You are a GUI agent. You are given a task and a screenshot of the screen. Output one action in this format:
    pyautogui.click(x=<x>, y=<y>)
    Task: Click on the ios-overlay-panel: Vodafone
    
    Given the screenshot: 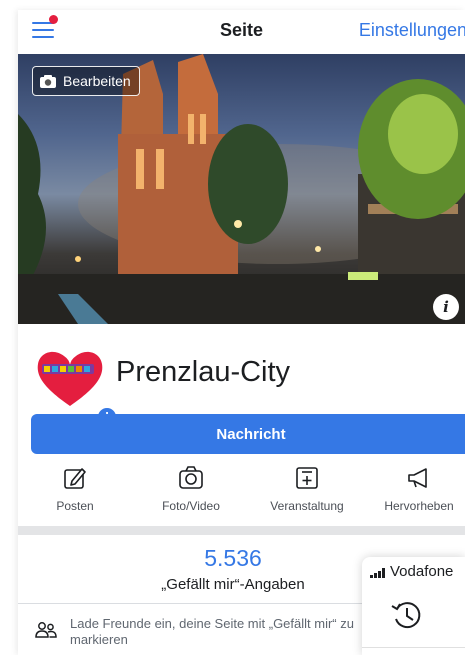 What is the action you would take?
    pyautogui.click(x=413, y=606)
    